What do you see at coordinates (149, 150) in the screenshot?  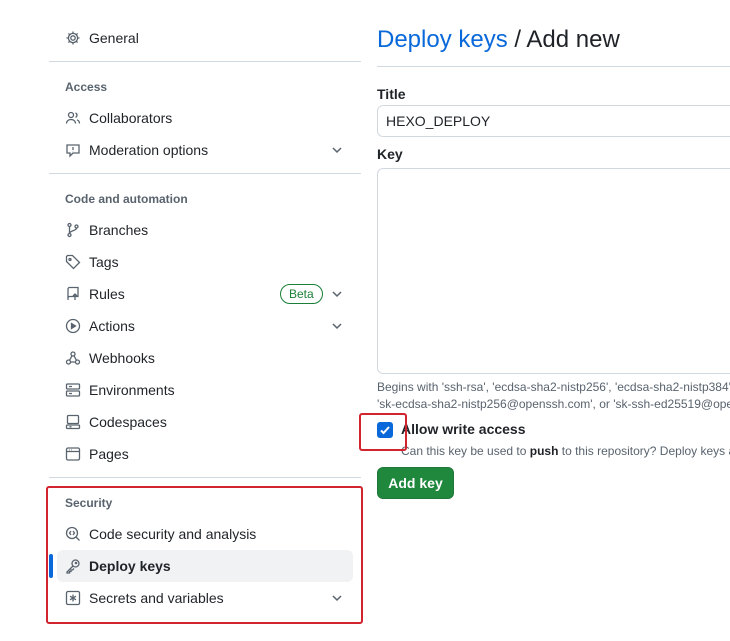 I see `sidebar-item-label: Moderation options` at bounding box center [149, 150].